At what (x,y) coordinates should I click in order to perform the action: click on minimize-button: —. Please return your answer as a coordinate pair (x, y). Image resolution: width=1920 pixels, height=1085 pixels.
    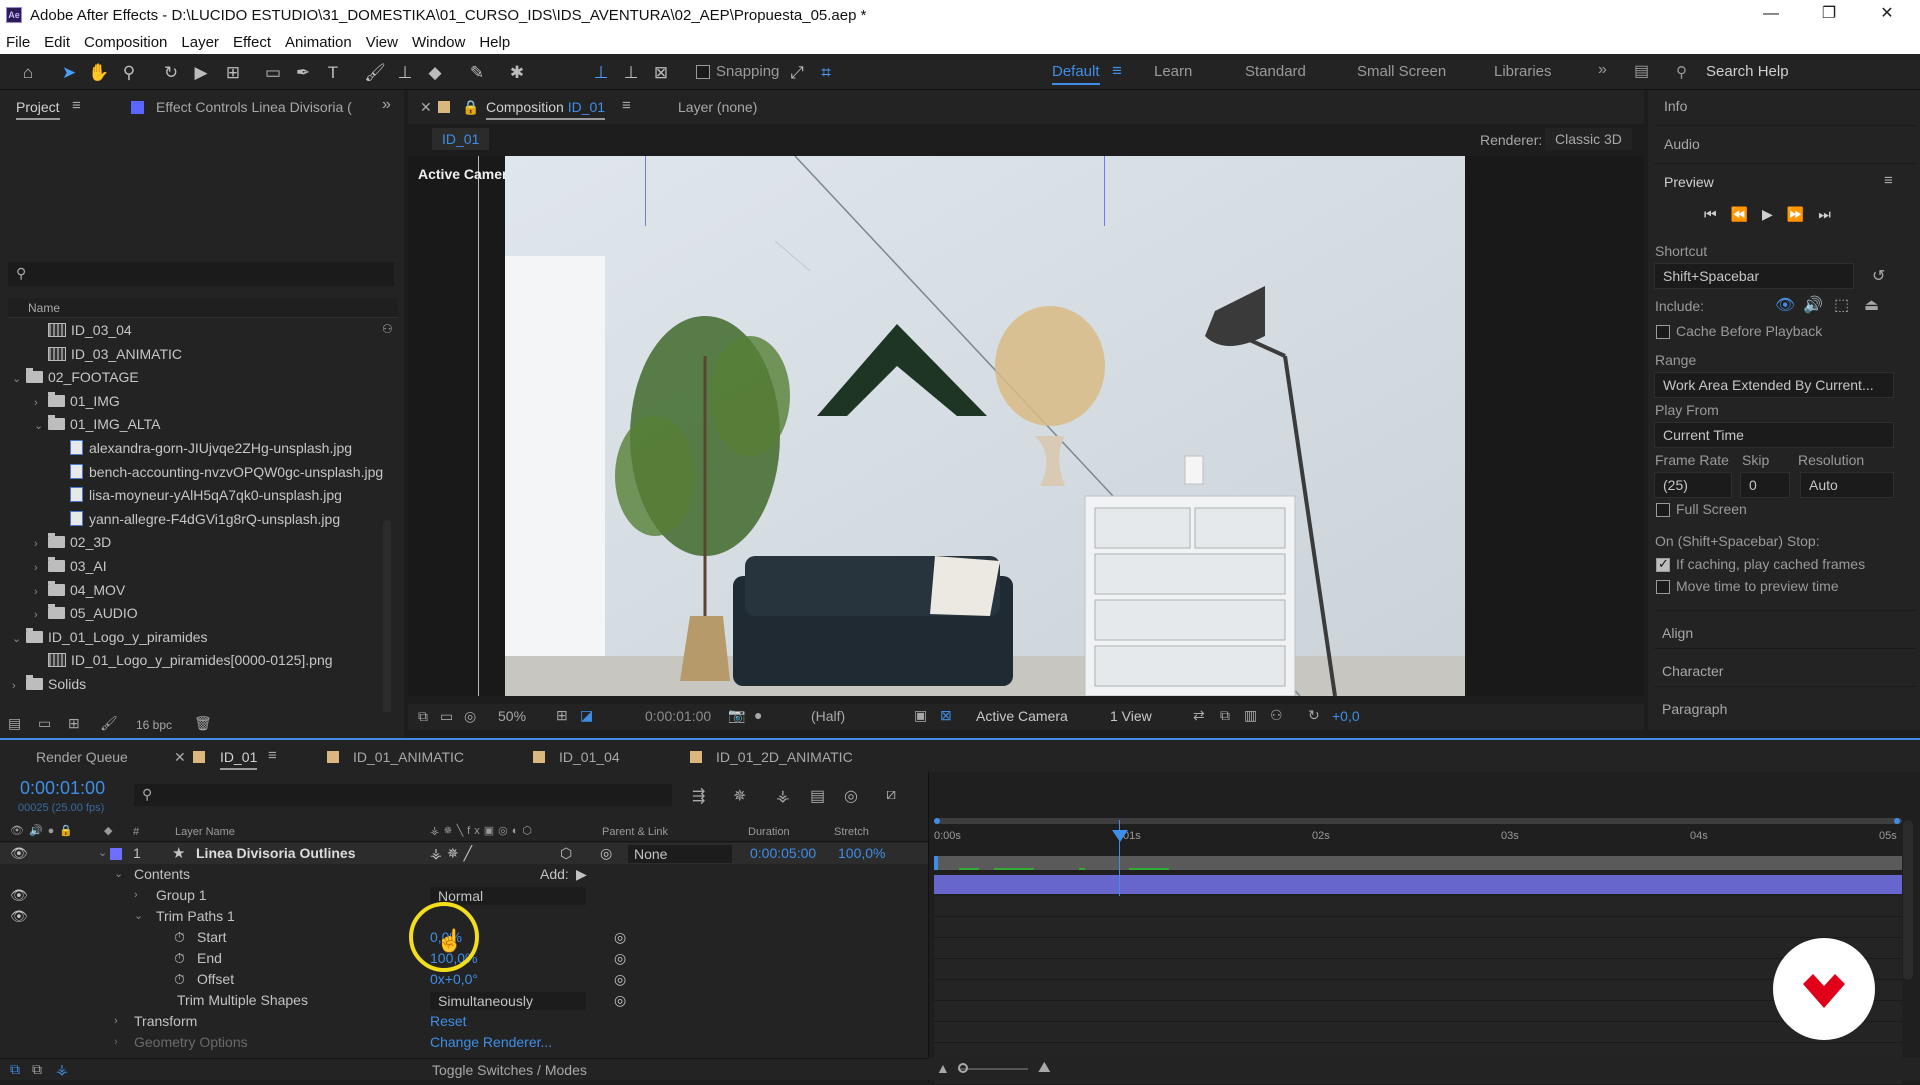
    Looking at the image, I should click on (1771, 15).